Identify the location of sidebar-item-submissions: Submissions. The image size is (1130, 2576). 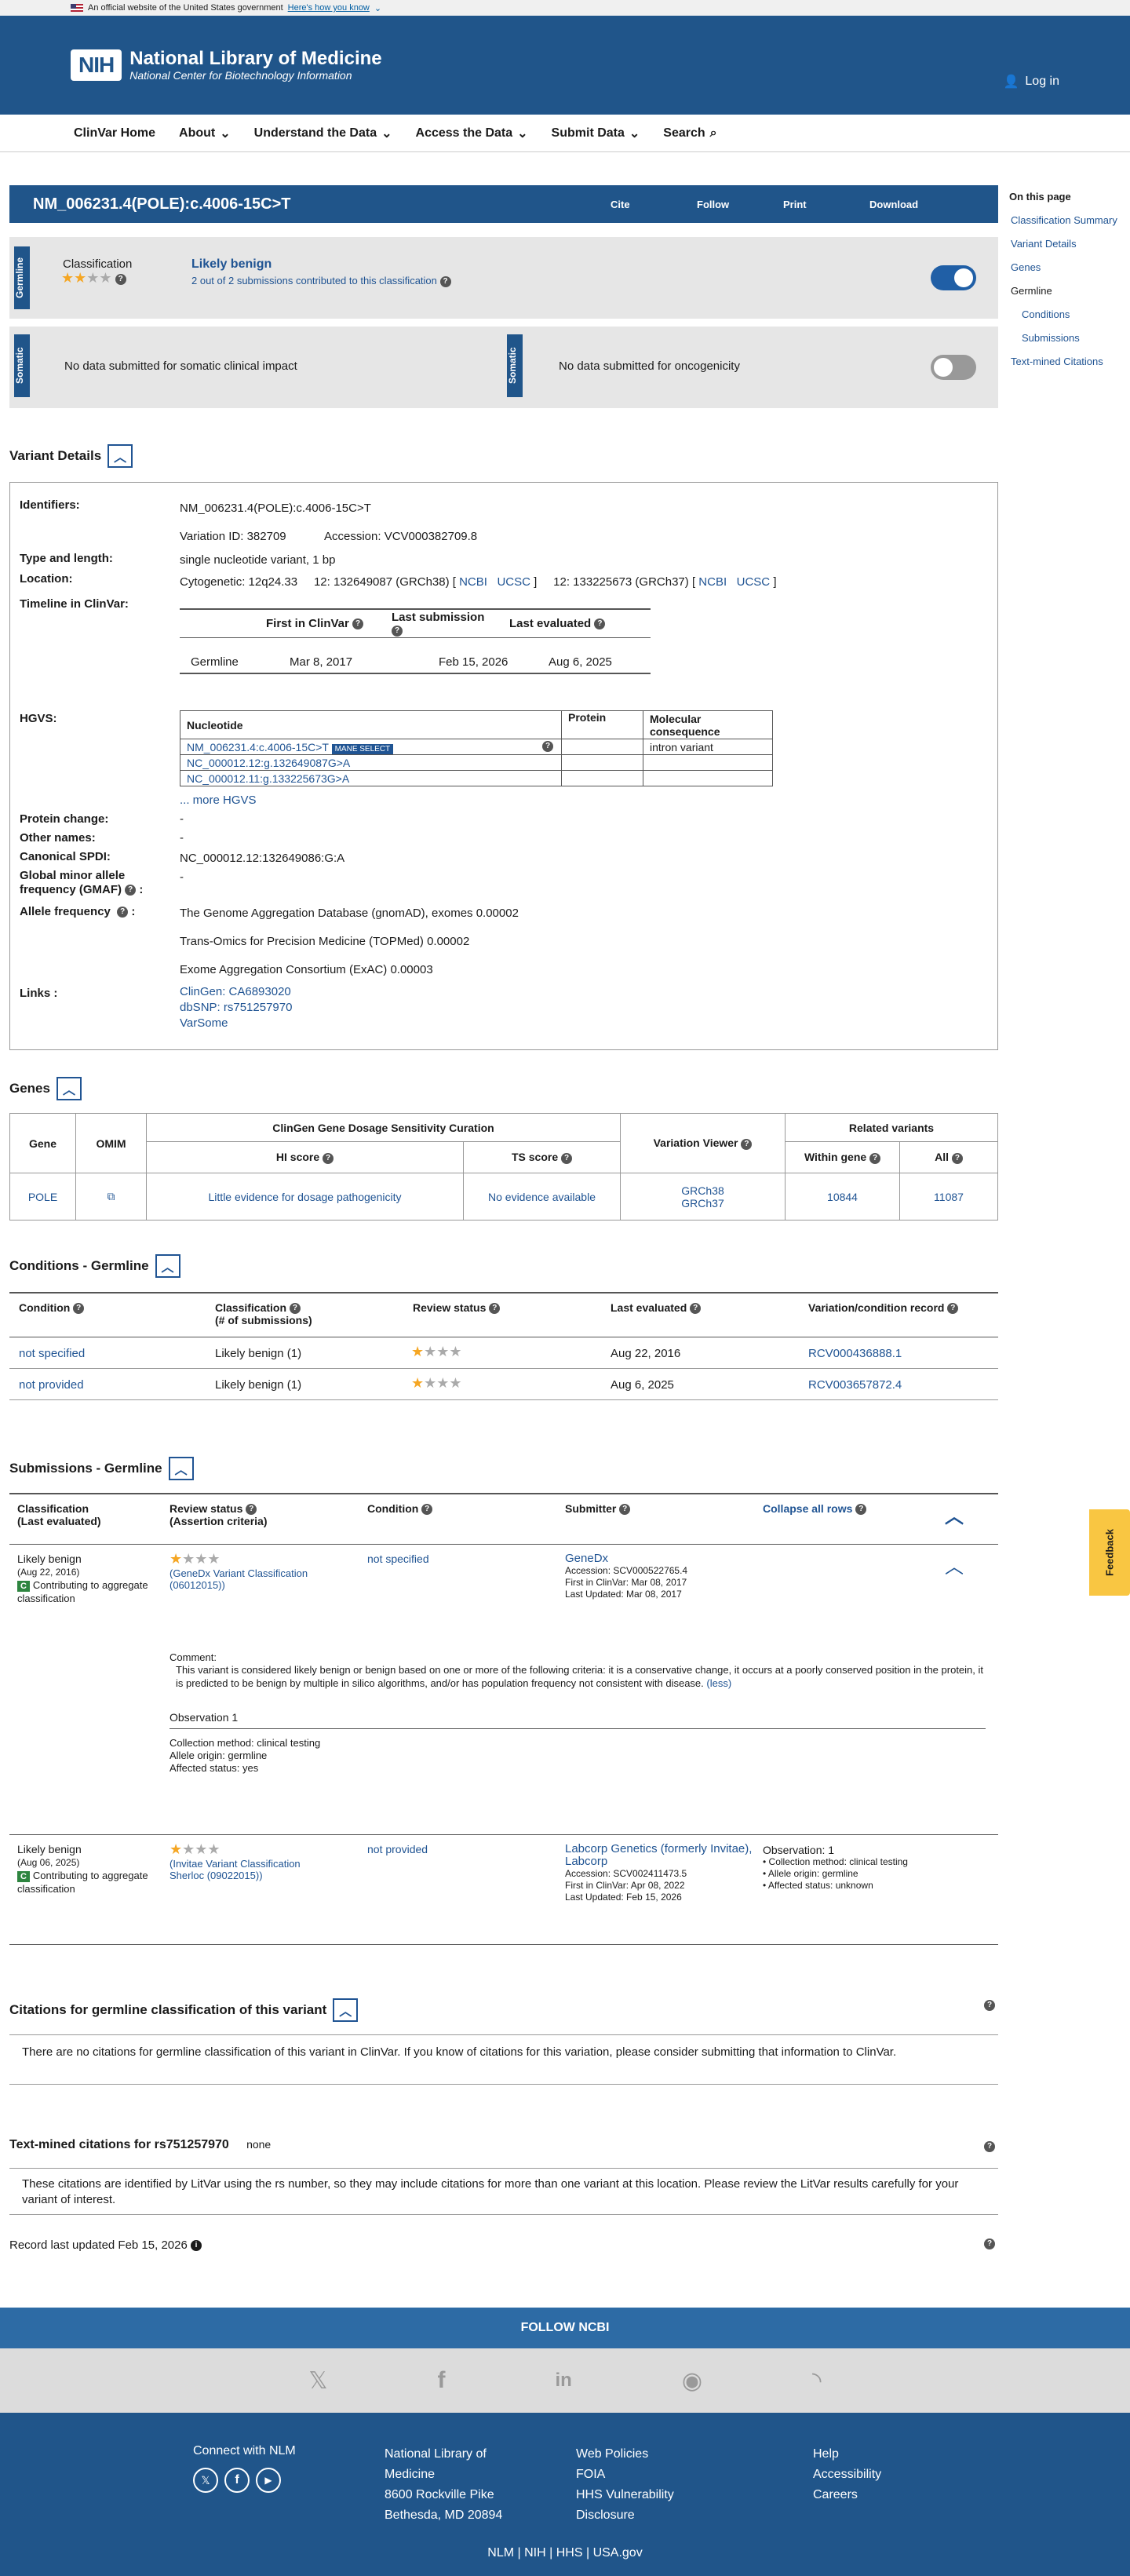
(1063, 338).